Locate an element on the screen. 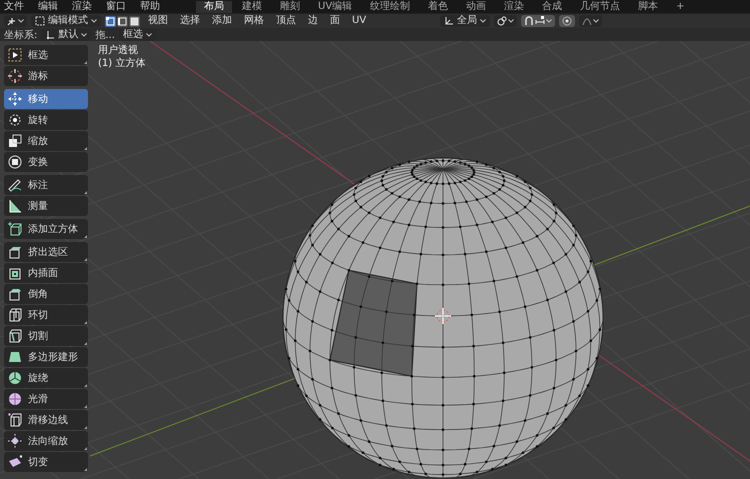  pivot-button is located at coordinates (505, 21).